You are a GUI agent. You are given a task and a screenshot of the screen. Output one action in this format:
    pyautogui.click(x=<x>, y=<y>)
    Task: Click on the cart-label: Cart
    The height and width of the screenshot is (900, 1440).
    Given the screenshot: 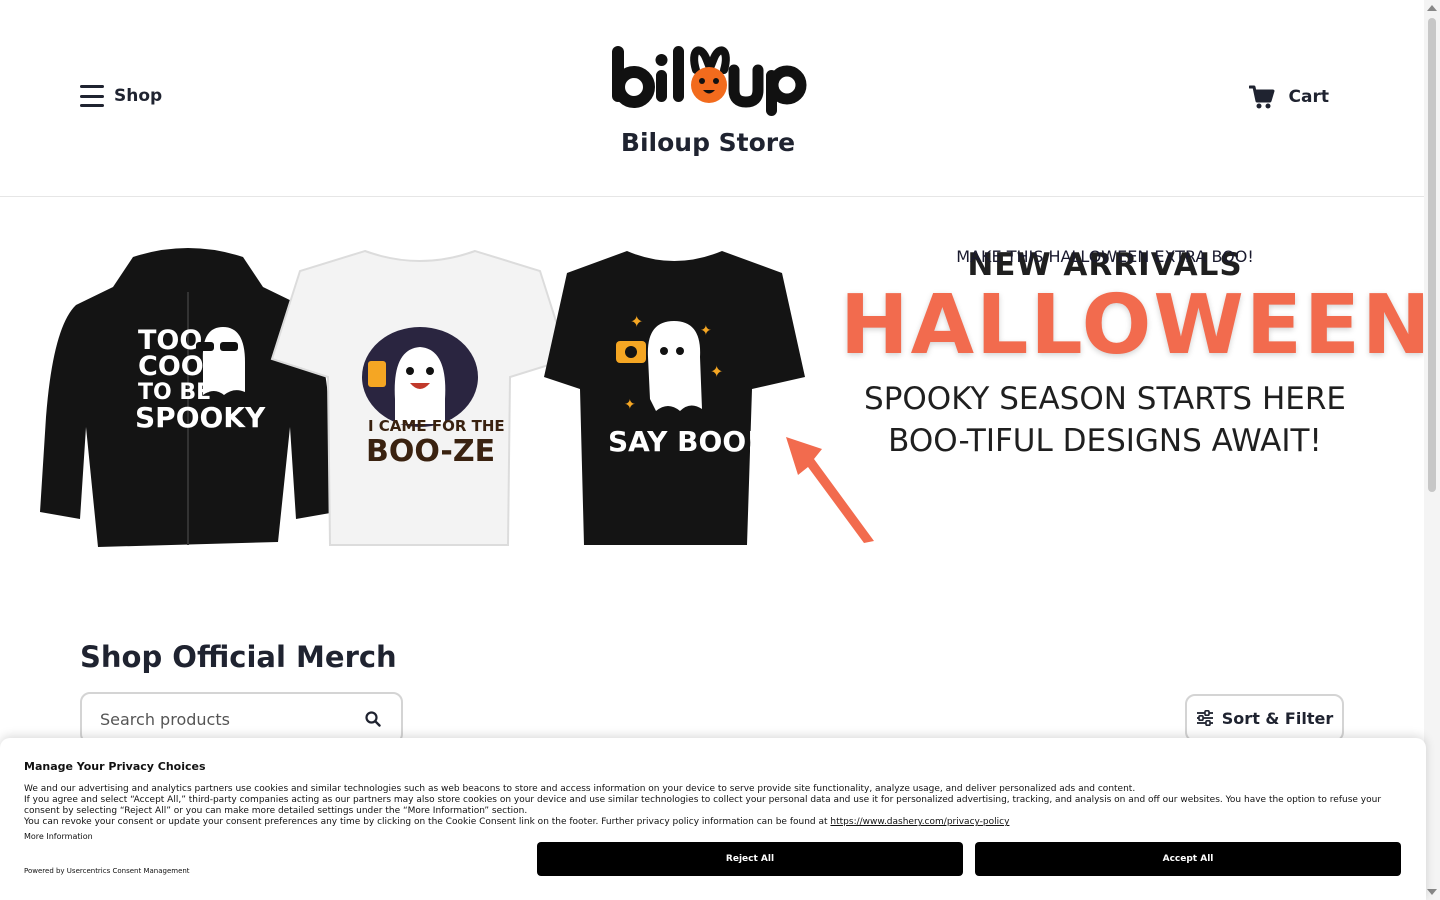 What is the action you would take?
    pyautogui.click(x=1308, y=97)
    